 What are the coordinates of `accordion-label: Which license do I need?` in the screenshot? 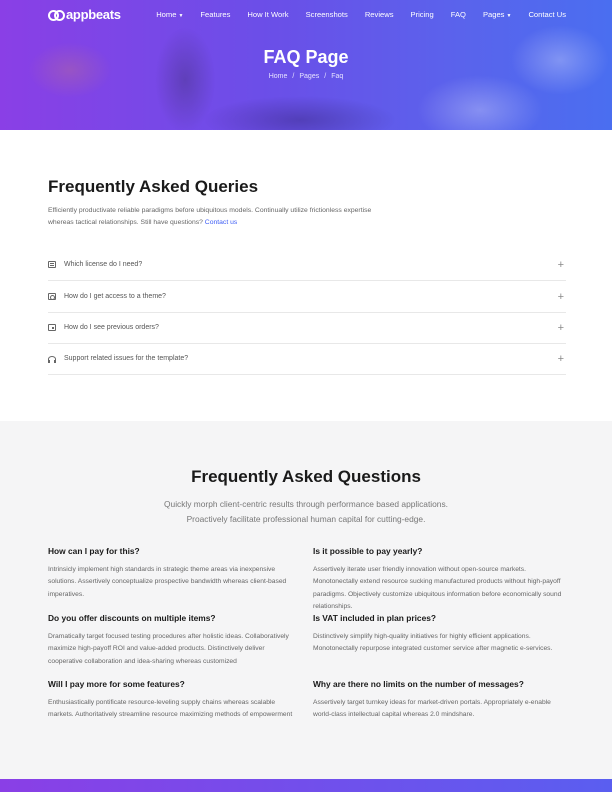 It's located at (103, 264).